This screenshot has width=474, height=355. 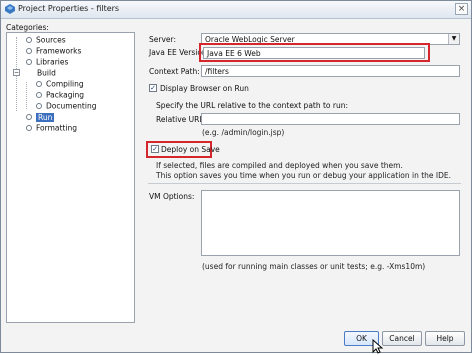 What do you see at coordinates (378, 346) in the screenshot?
I see `mouse-pointer-icon` at bounding box center [378, 346].